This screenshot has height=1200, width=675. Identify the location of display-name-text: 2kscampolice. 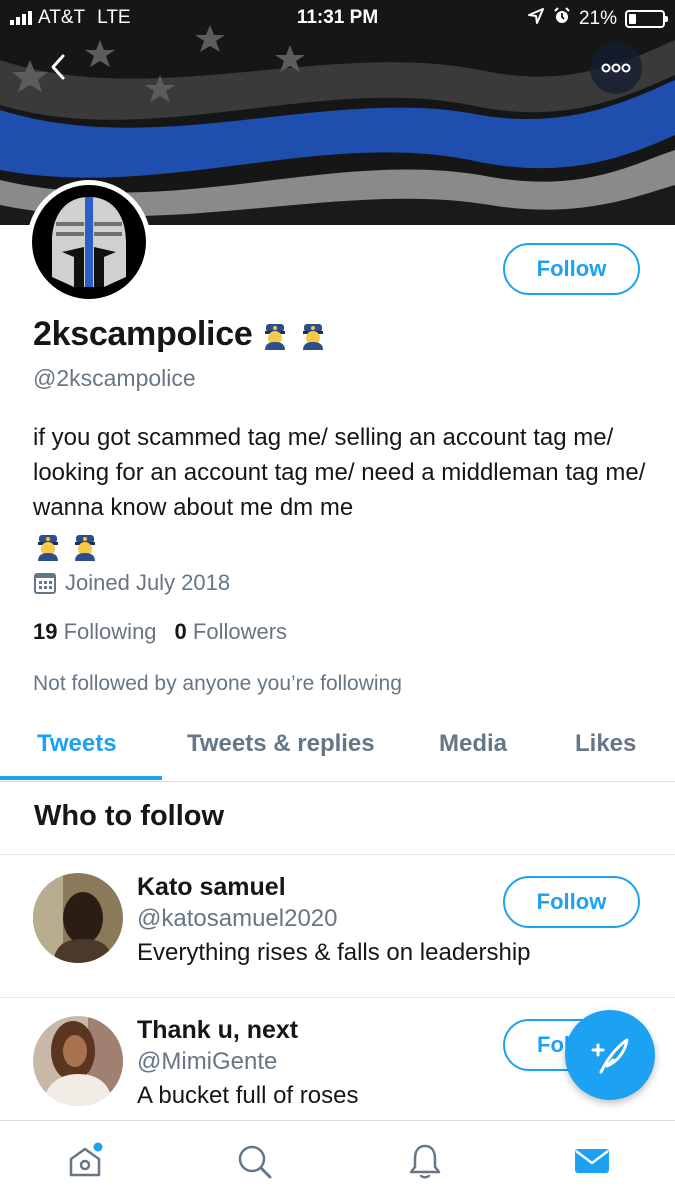
(143, 334).